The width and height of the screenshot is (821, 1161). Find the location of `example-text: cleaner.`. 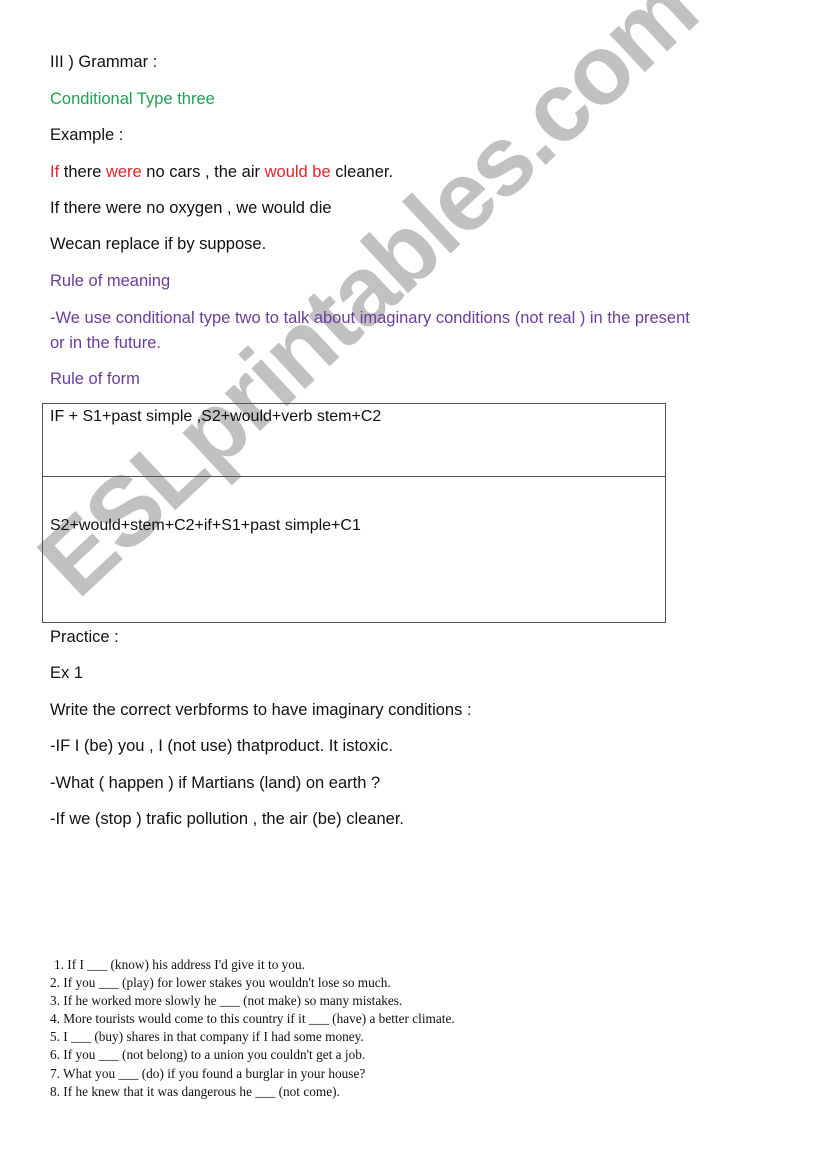

example-text: cleaner. is located at coordinates (362, 172).